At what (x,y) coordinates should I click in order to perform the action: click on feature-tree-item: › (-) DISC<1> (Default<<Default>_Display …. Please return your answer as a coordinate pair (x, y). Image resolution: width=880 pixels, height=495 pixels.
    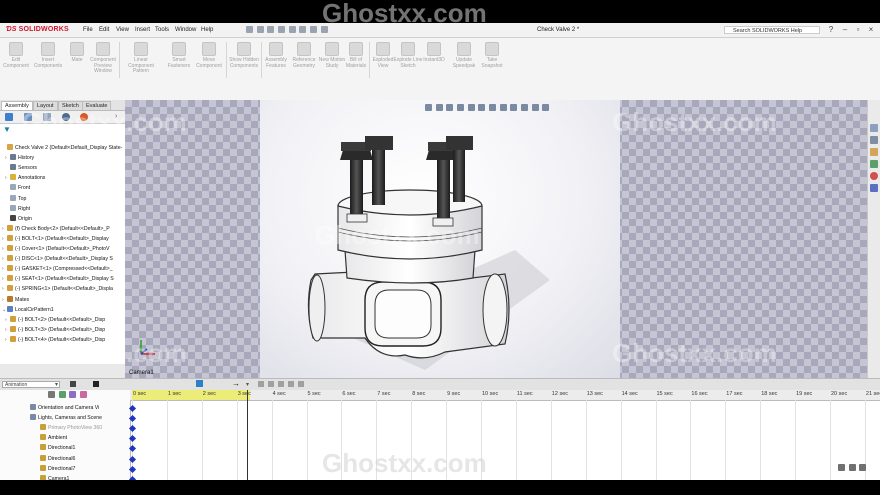
    Looking at the image, I should click on (57, 259).